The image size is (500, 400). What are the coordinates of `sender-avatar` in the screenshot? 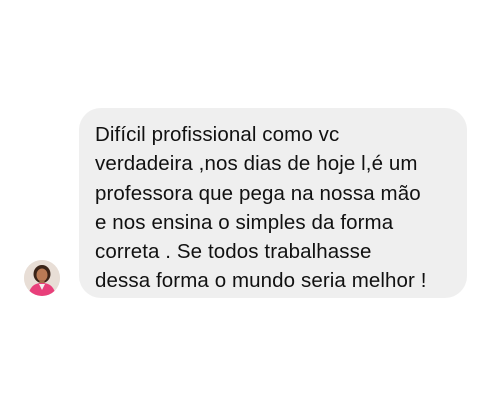 It's located at (42, 278).